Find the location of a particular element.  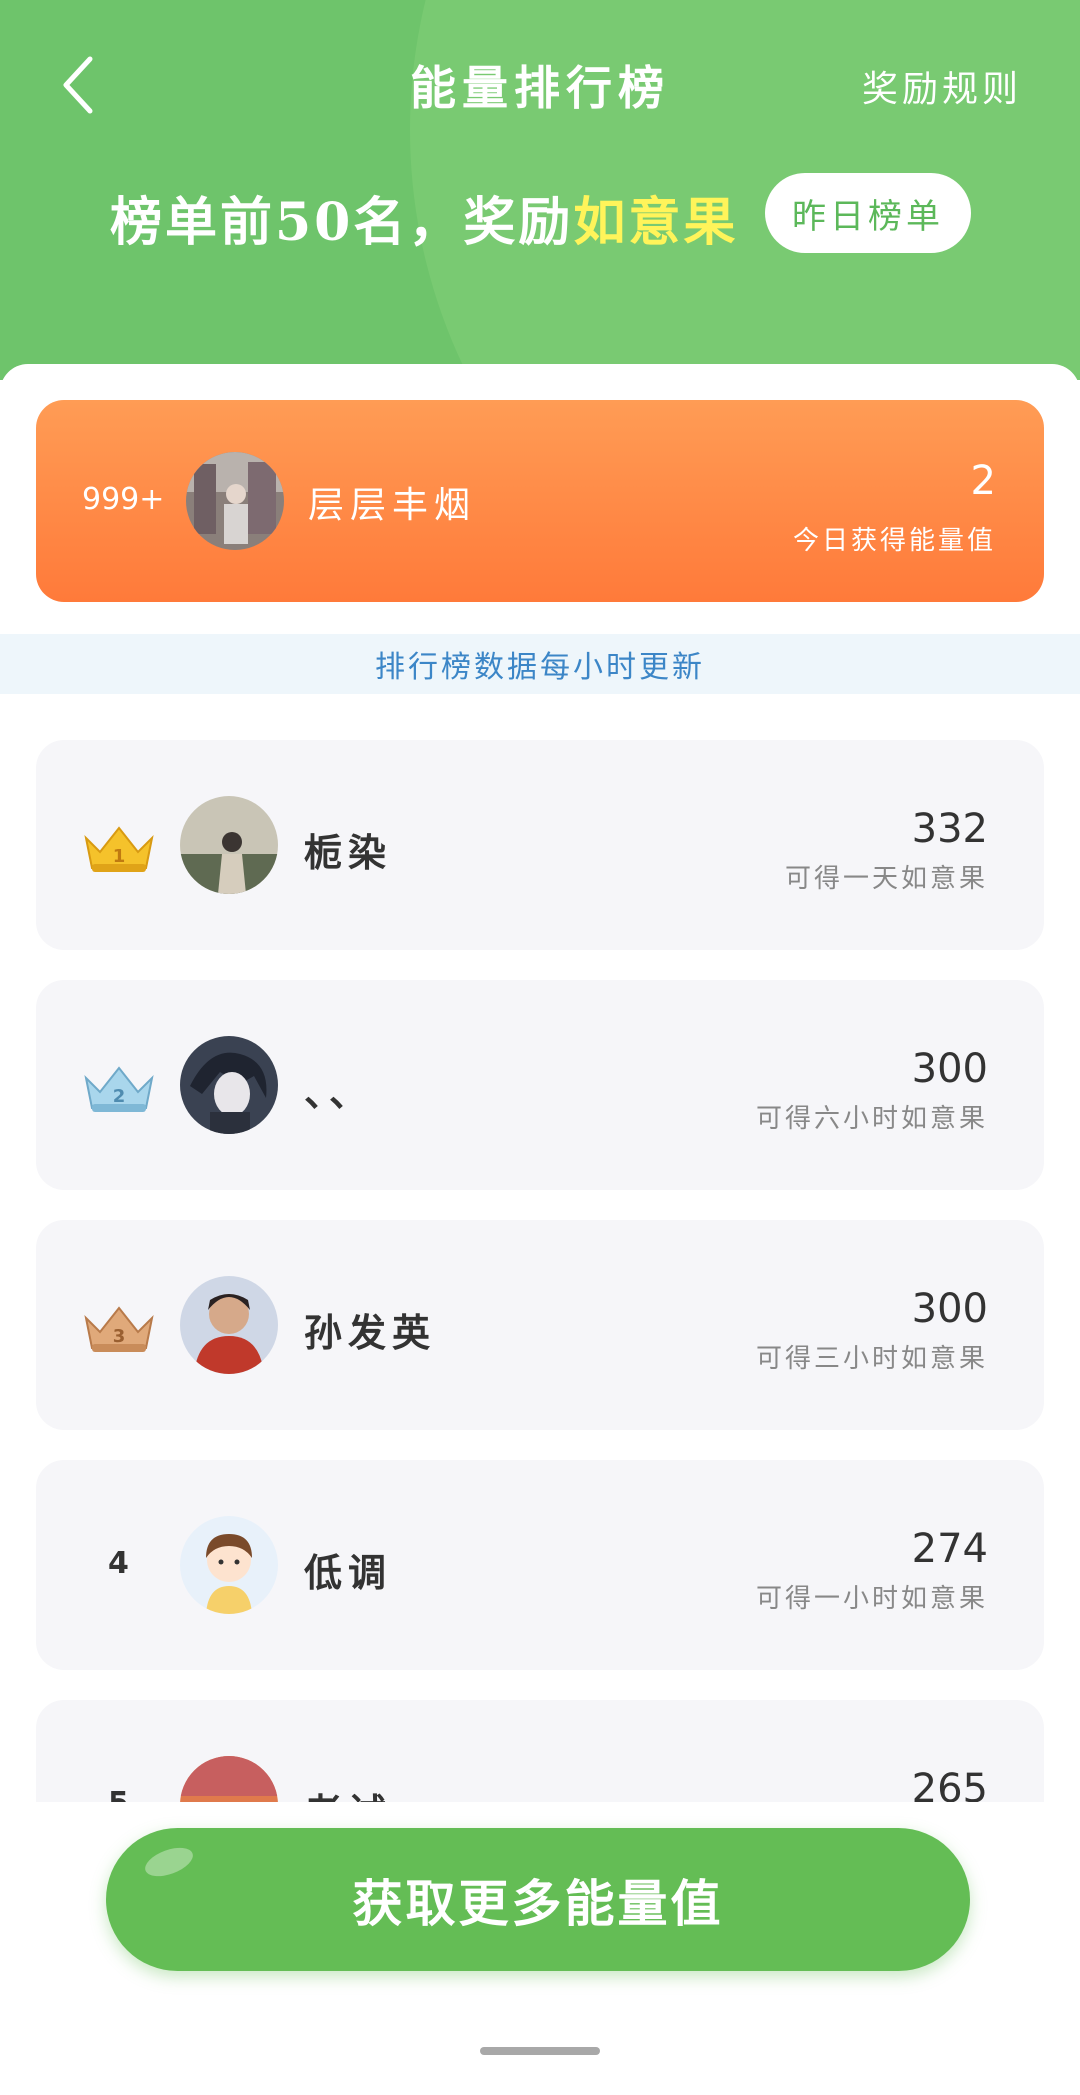

banner-text: 榜单前50名，奖励如意果 is located at coordinates (424, 217).